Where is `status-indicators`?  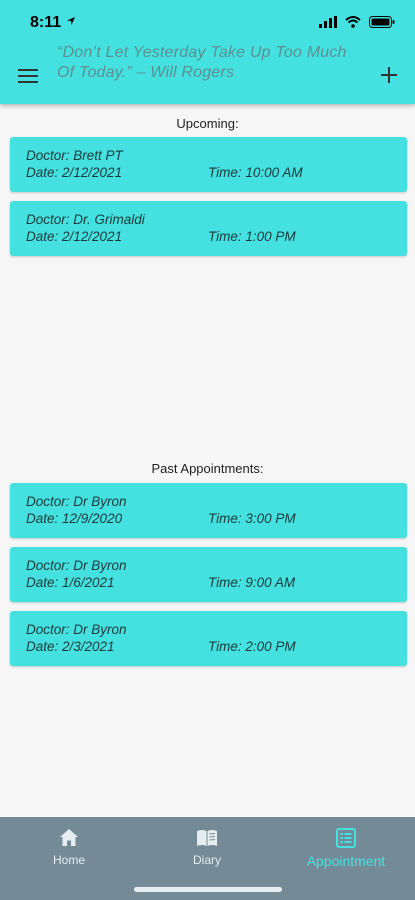
status-indicators is located at coordinates (357, 22).